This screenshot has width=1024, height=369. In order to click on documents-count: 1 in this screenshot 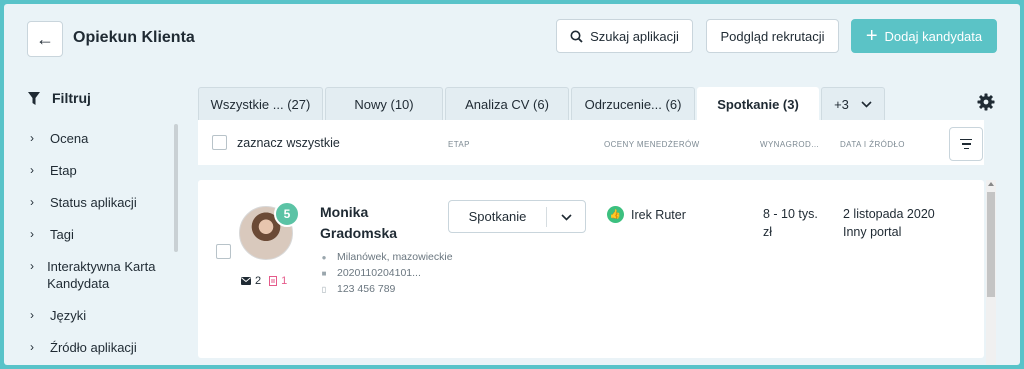, I will do `click(284, 281)`.